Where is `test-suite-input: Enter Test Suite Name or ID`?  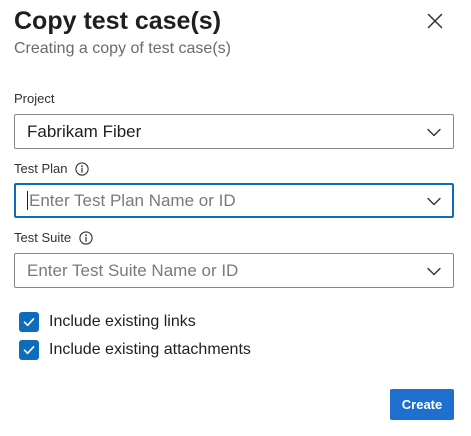
test-suite-input: Enter Test Suite Name or ID is located at coordinates (234, 270).